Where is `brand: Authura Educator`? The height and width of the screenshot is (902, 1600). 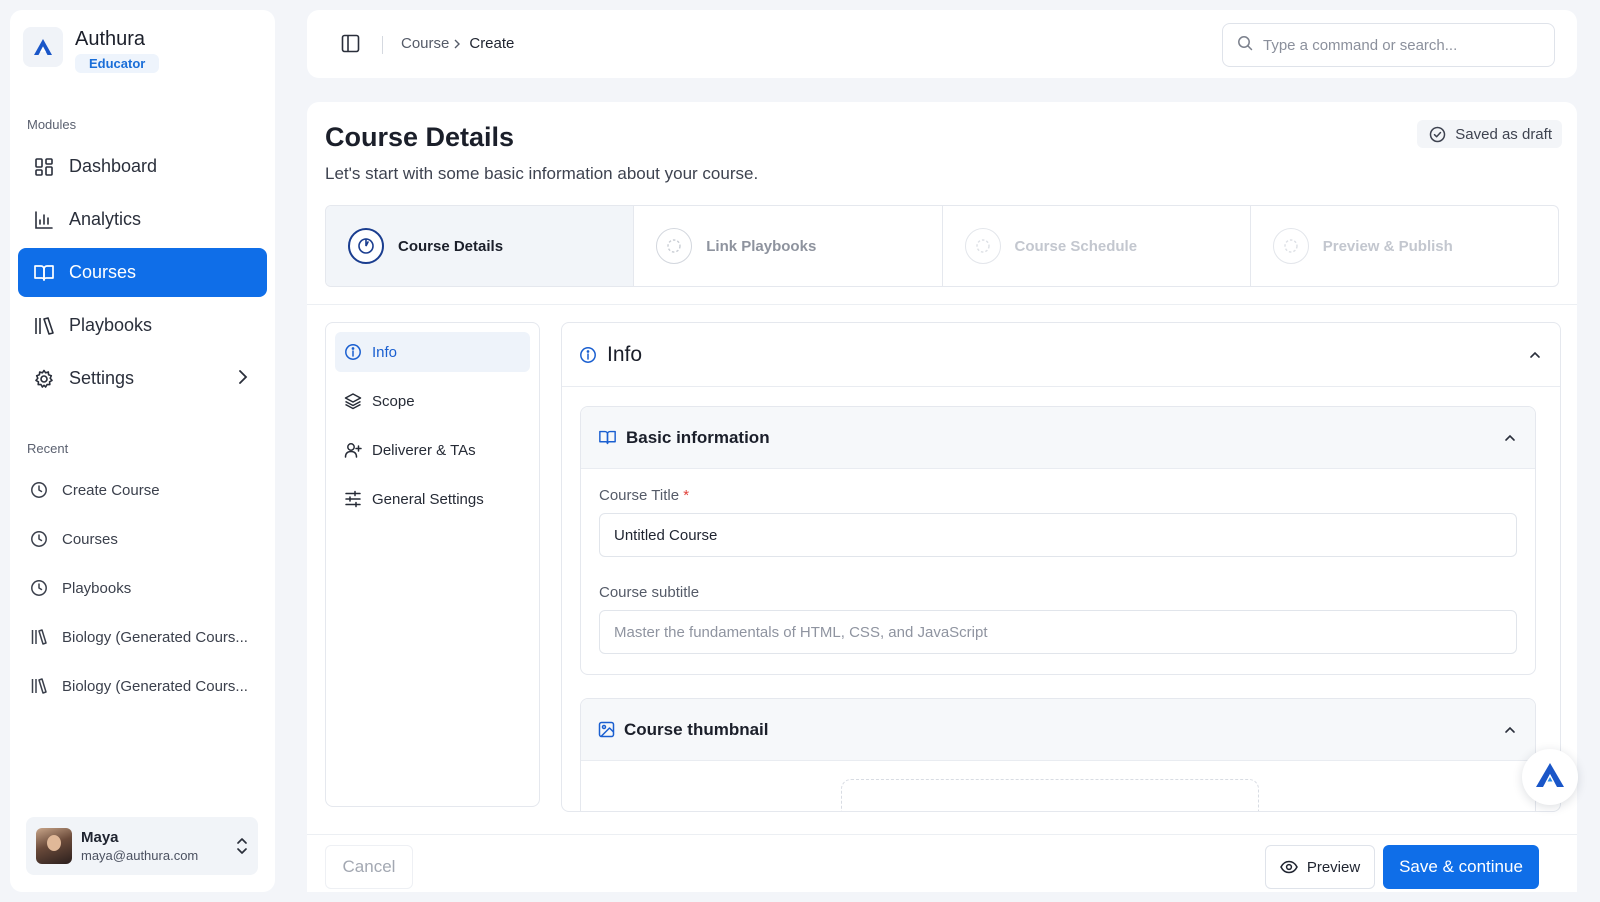
brand: Authura Educator is located at coordinates (91, 50).